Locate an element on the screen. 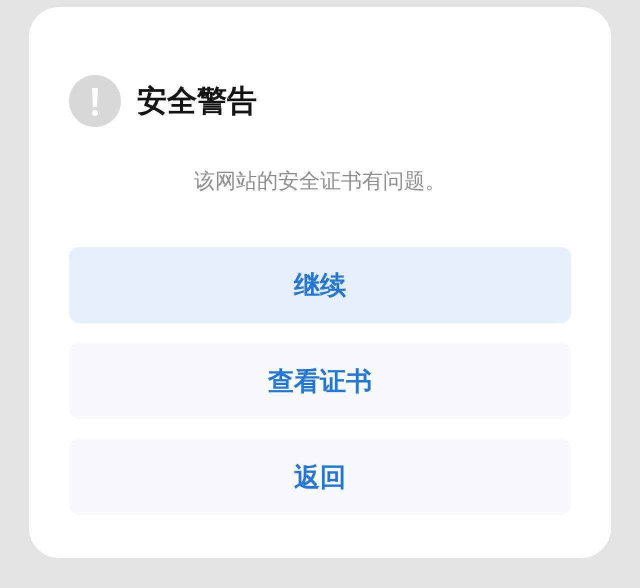 This screenshot has height=588, width=640. dialog-button: 返回 is located at coordinates (320, 477).